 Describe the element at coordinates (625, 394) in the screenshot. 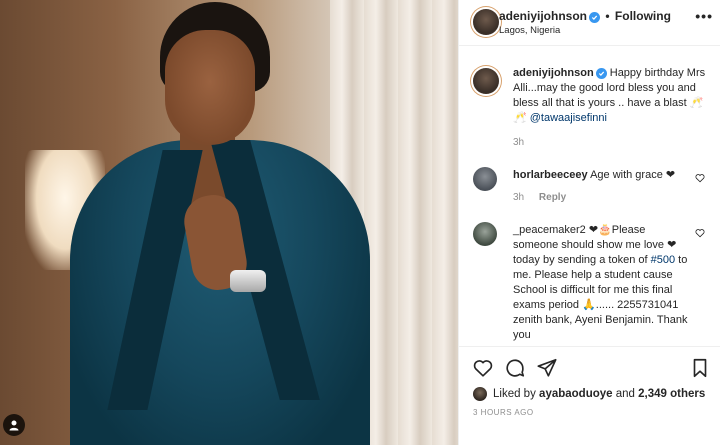

I see `likes-conj: and` at that location.